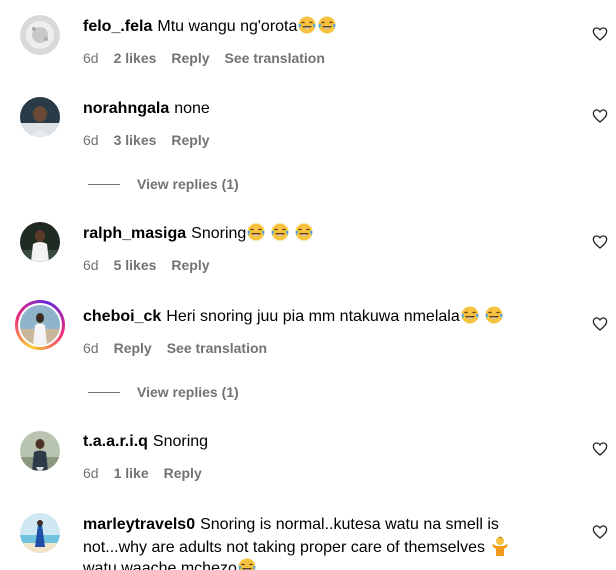 This screenshot has width=616, height=570. I want to click on avatar-with-story-ring, so click(40, 325).